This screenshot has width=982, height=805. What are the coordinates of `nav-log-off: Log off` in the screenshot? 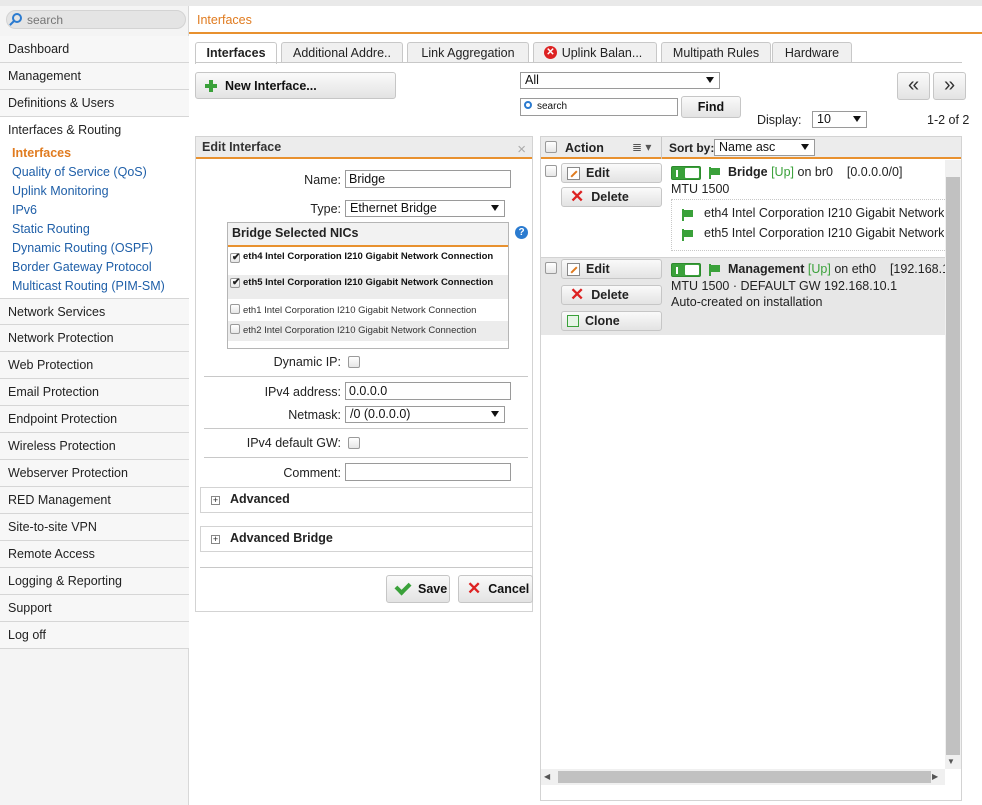 It's located at (94, 635).